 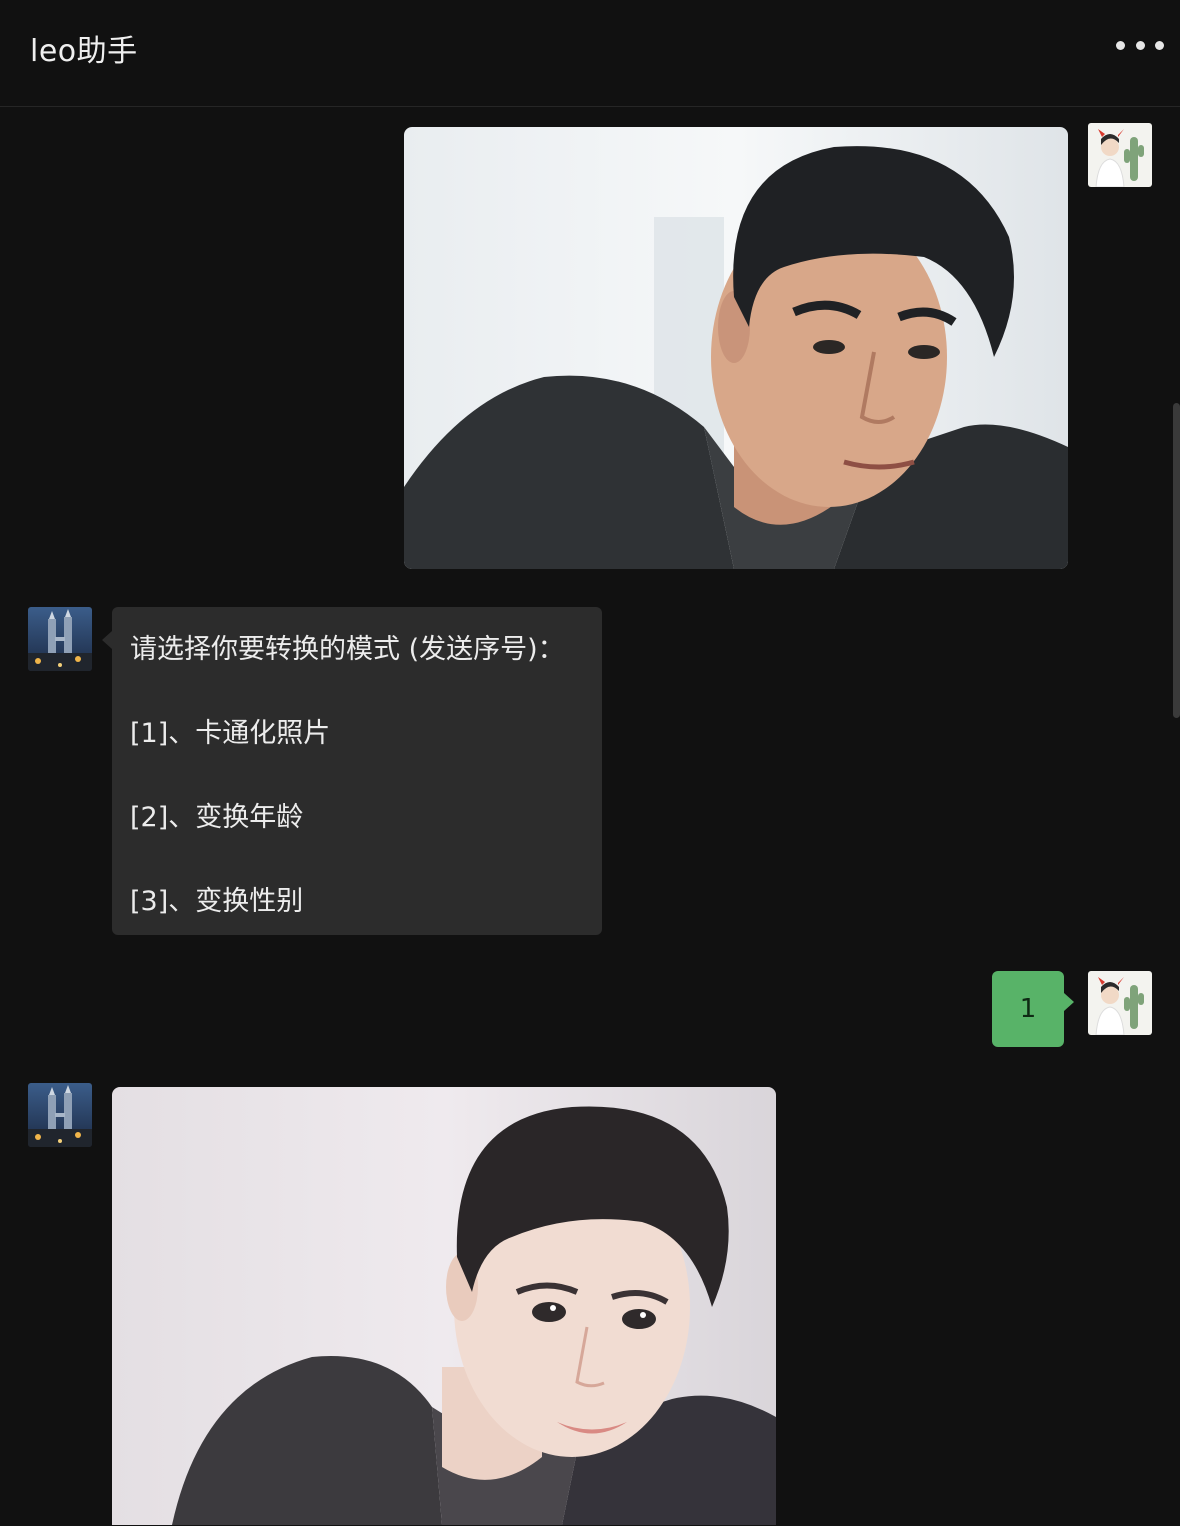 What do you see at coordinates (590, 53) in the screenshot?
I see `chat-header: leo助手` at bounding box center [590, 53].